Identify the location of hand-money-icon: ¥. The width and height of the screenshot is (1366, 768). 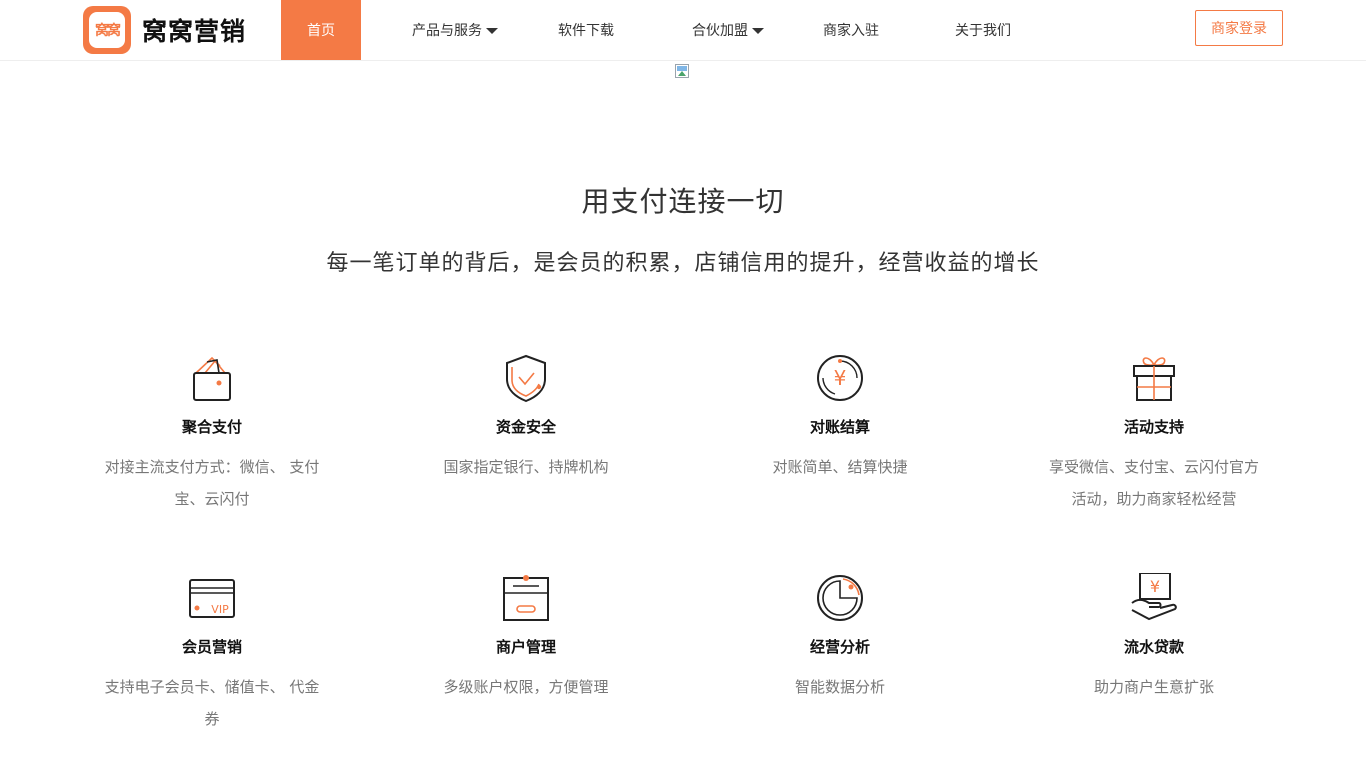
(1154, 597).